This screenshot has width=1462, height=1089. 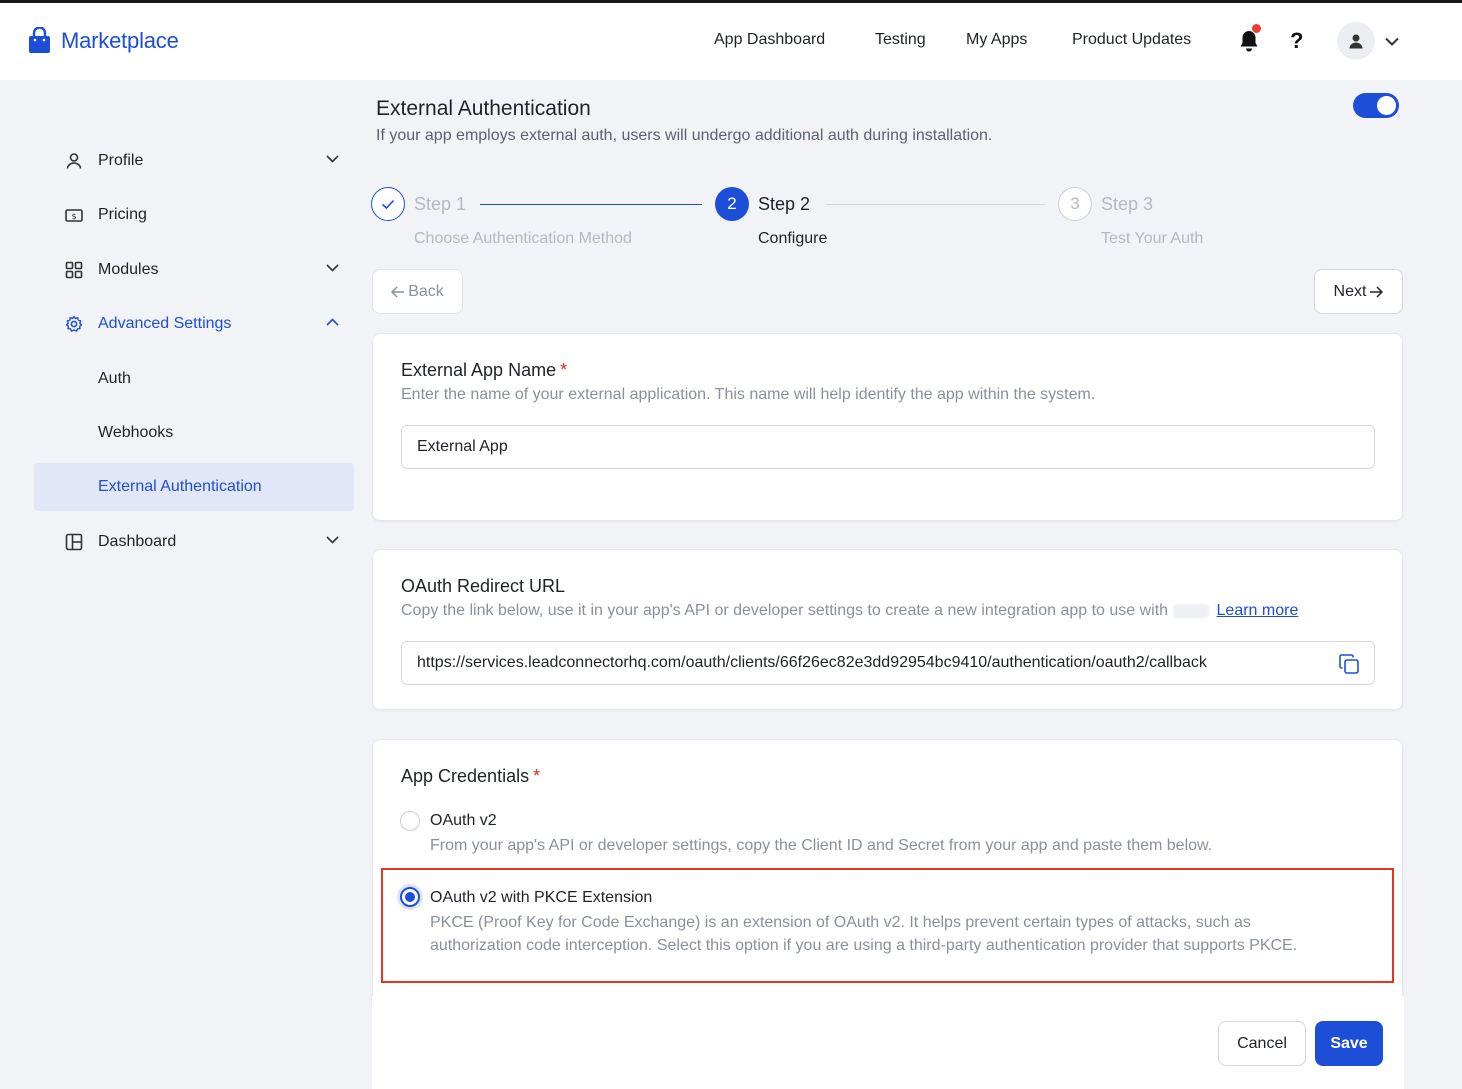 I want to click on shopping-bag-icon, so click(x=39, y=40).